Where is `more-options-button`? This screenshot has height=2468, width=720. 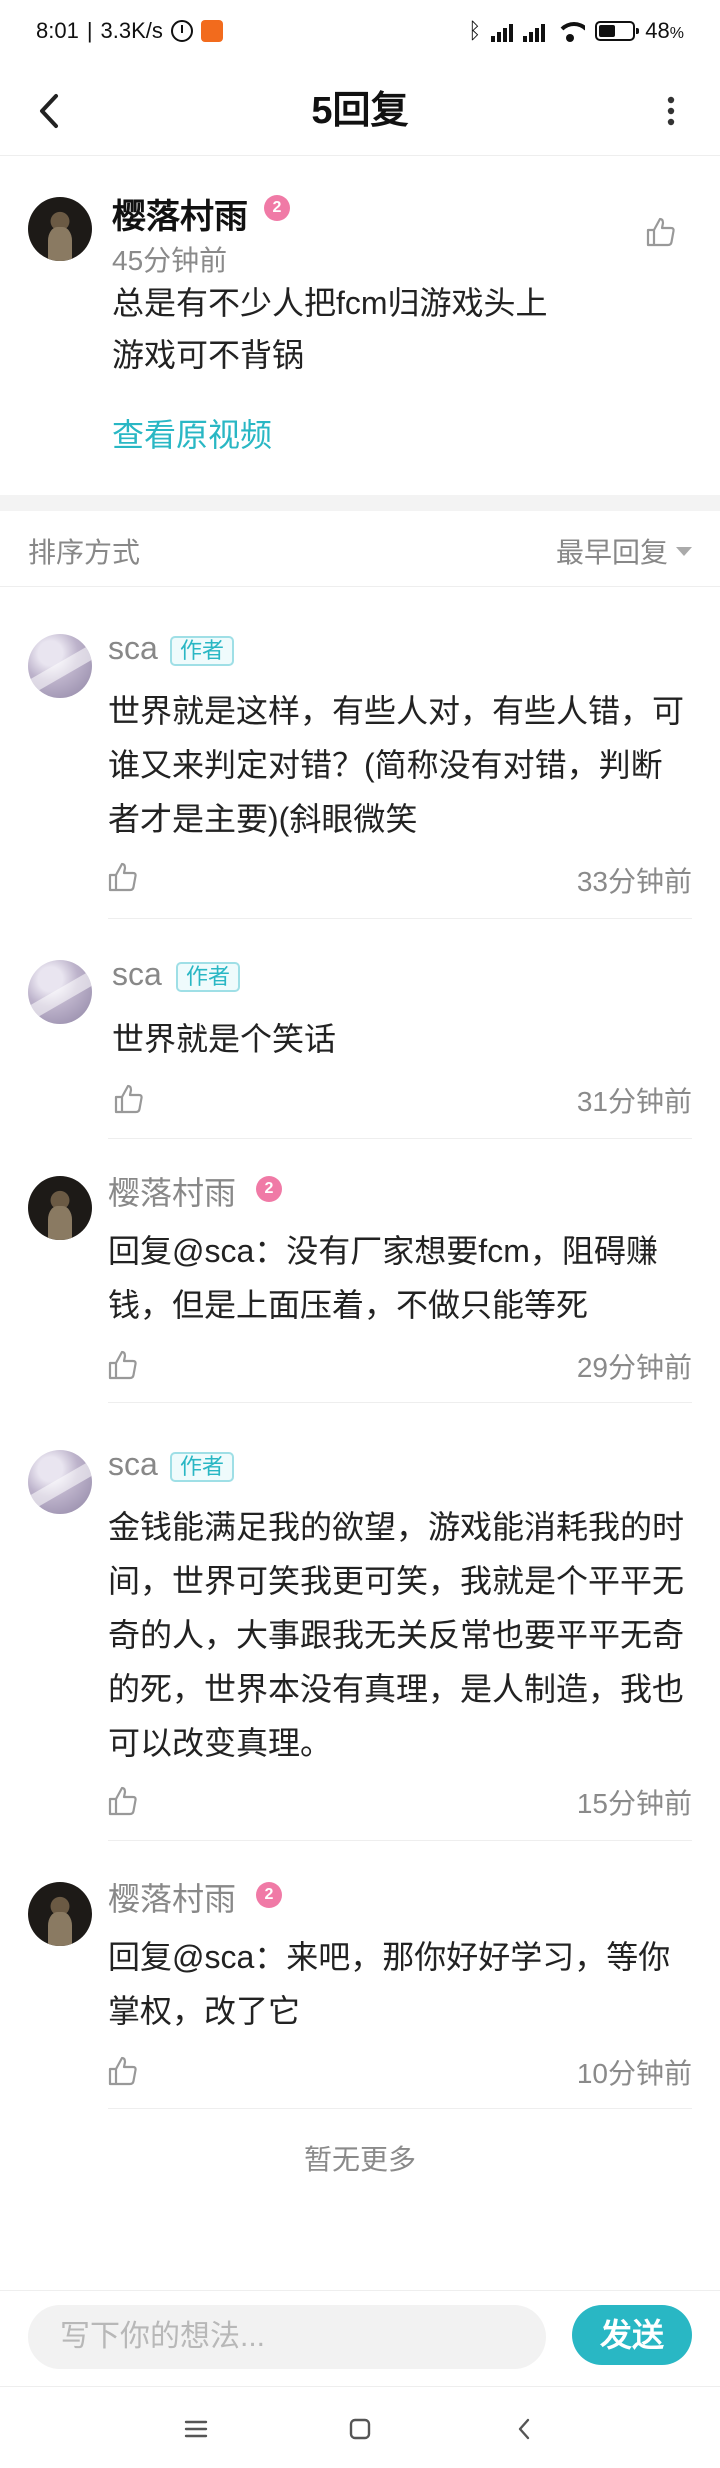 more-options-button is located at coordinates (671, 111).